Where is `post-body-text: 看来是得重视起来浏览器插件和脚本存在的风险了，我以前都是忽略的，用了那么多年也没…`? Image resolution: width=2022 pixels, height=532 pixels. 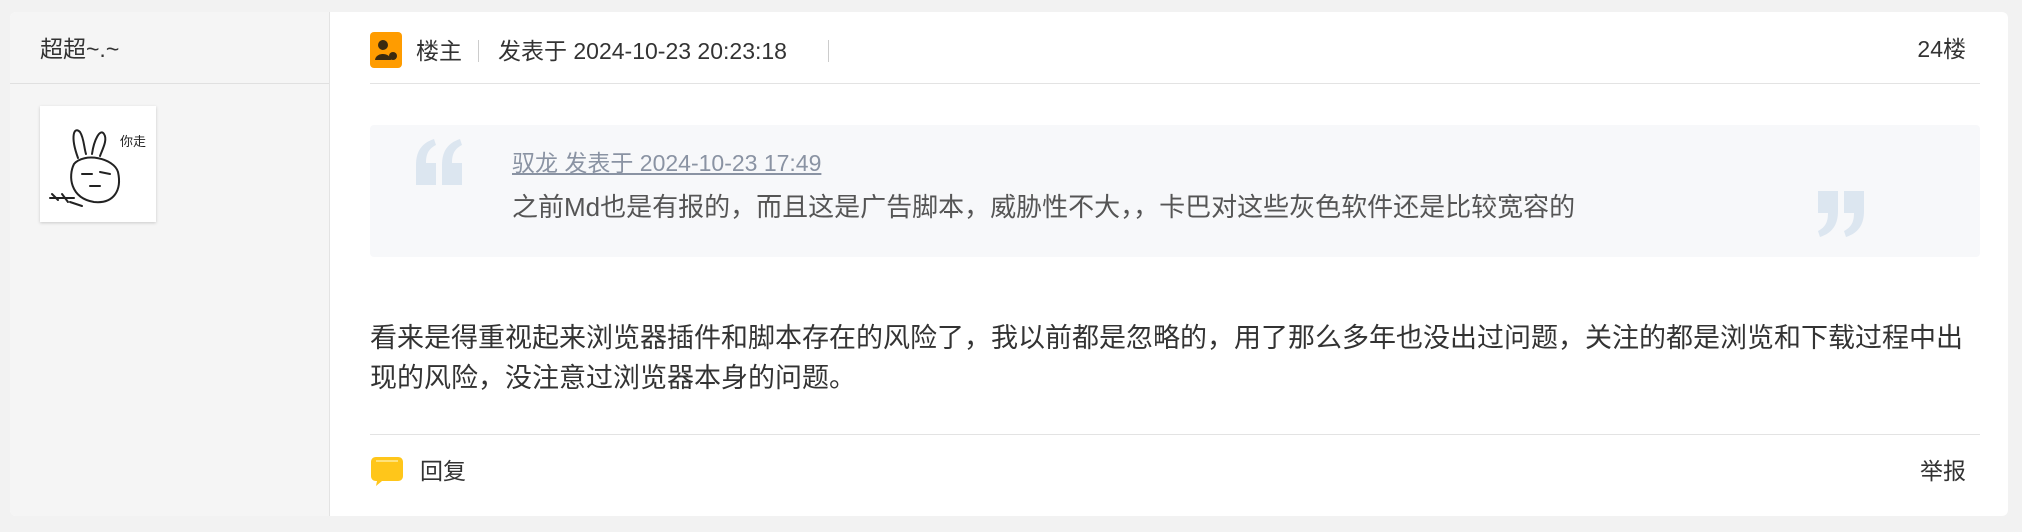
post-body-text: 看来是得重视起来浏览器插件和脚本存在的风险了，我以前都是忽略的，用了那么多年也没… is located at coordinates (1166, 358).